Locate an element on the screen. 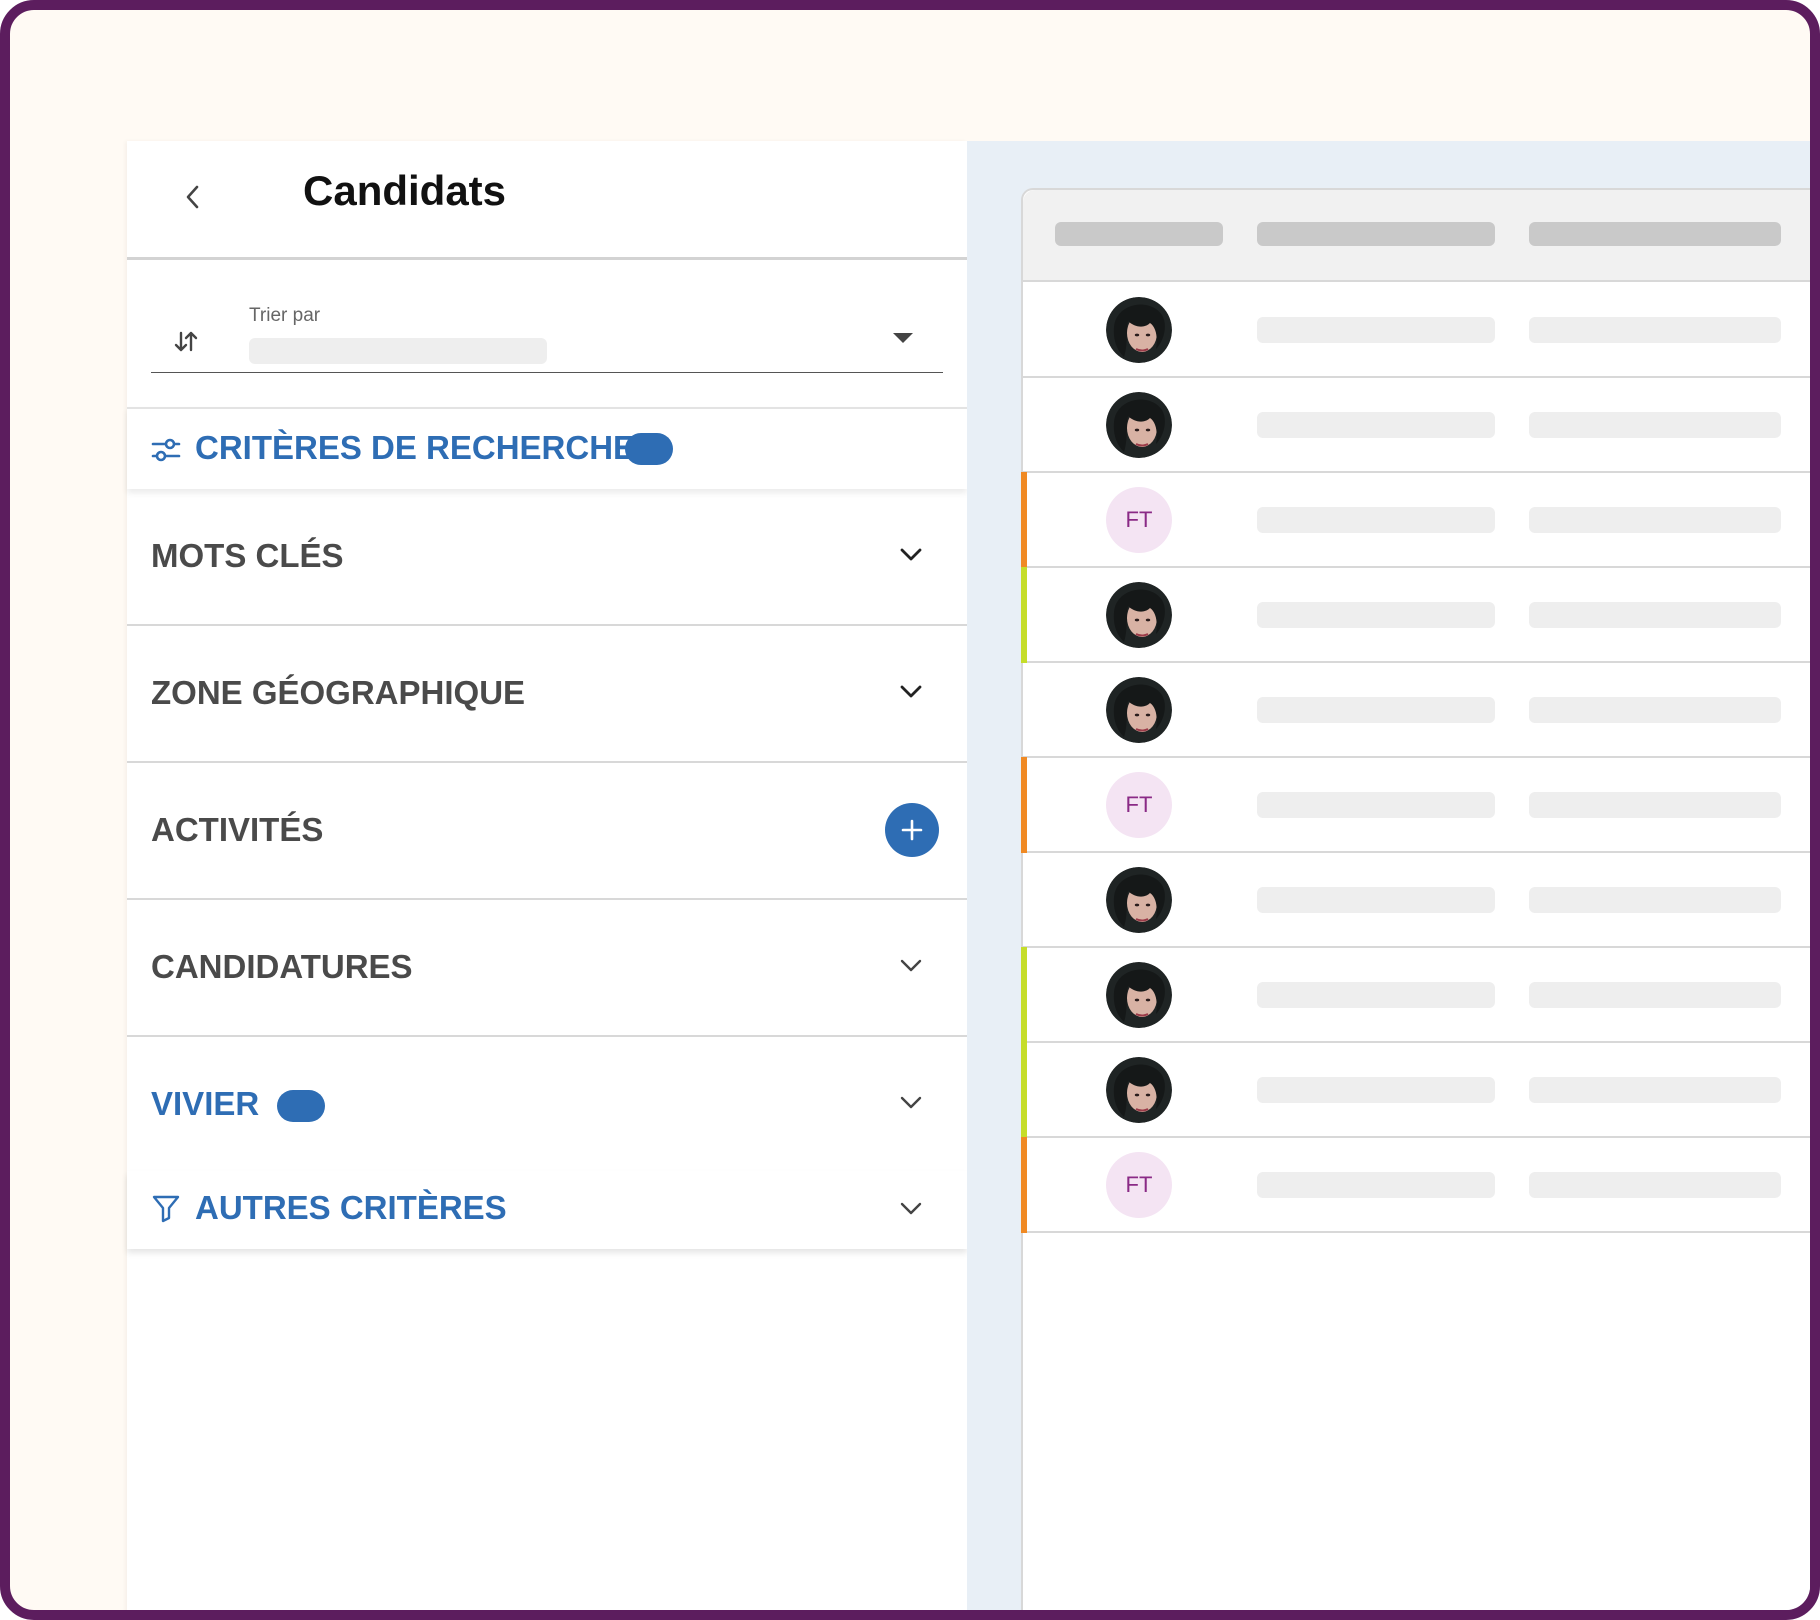  table-header is located at coordinates (1421, 236).